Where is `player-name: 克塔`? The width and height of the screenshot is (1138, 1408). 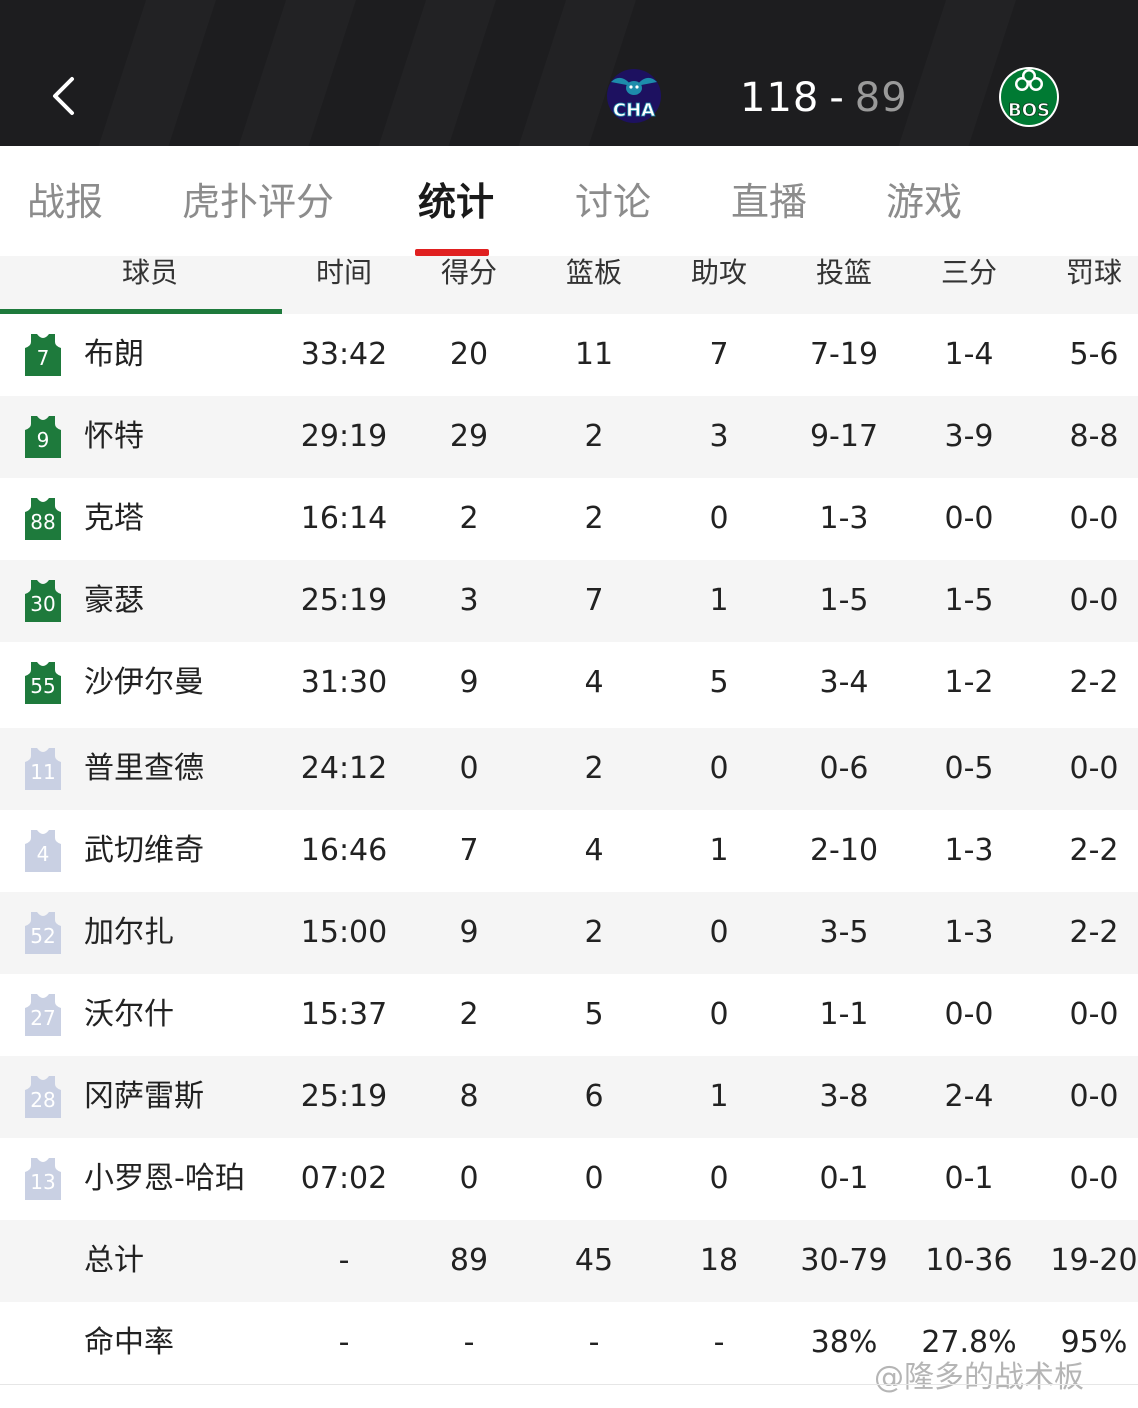
player-name: 克塔 is located at coordinates (114, 519).